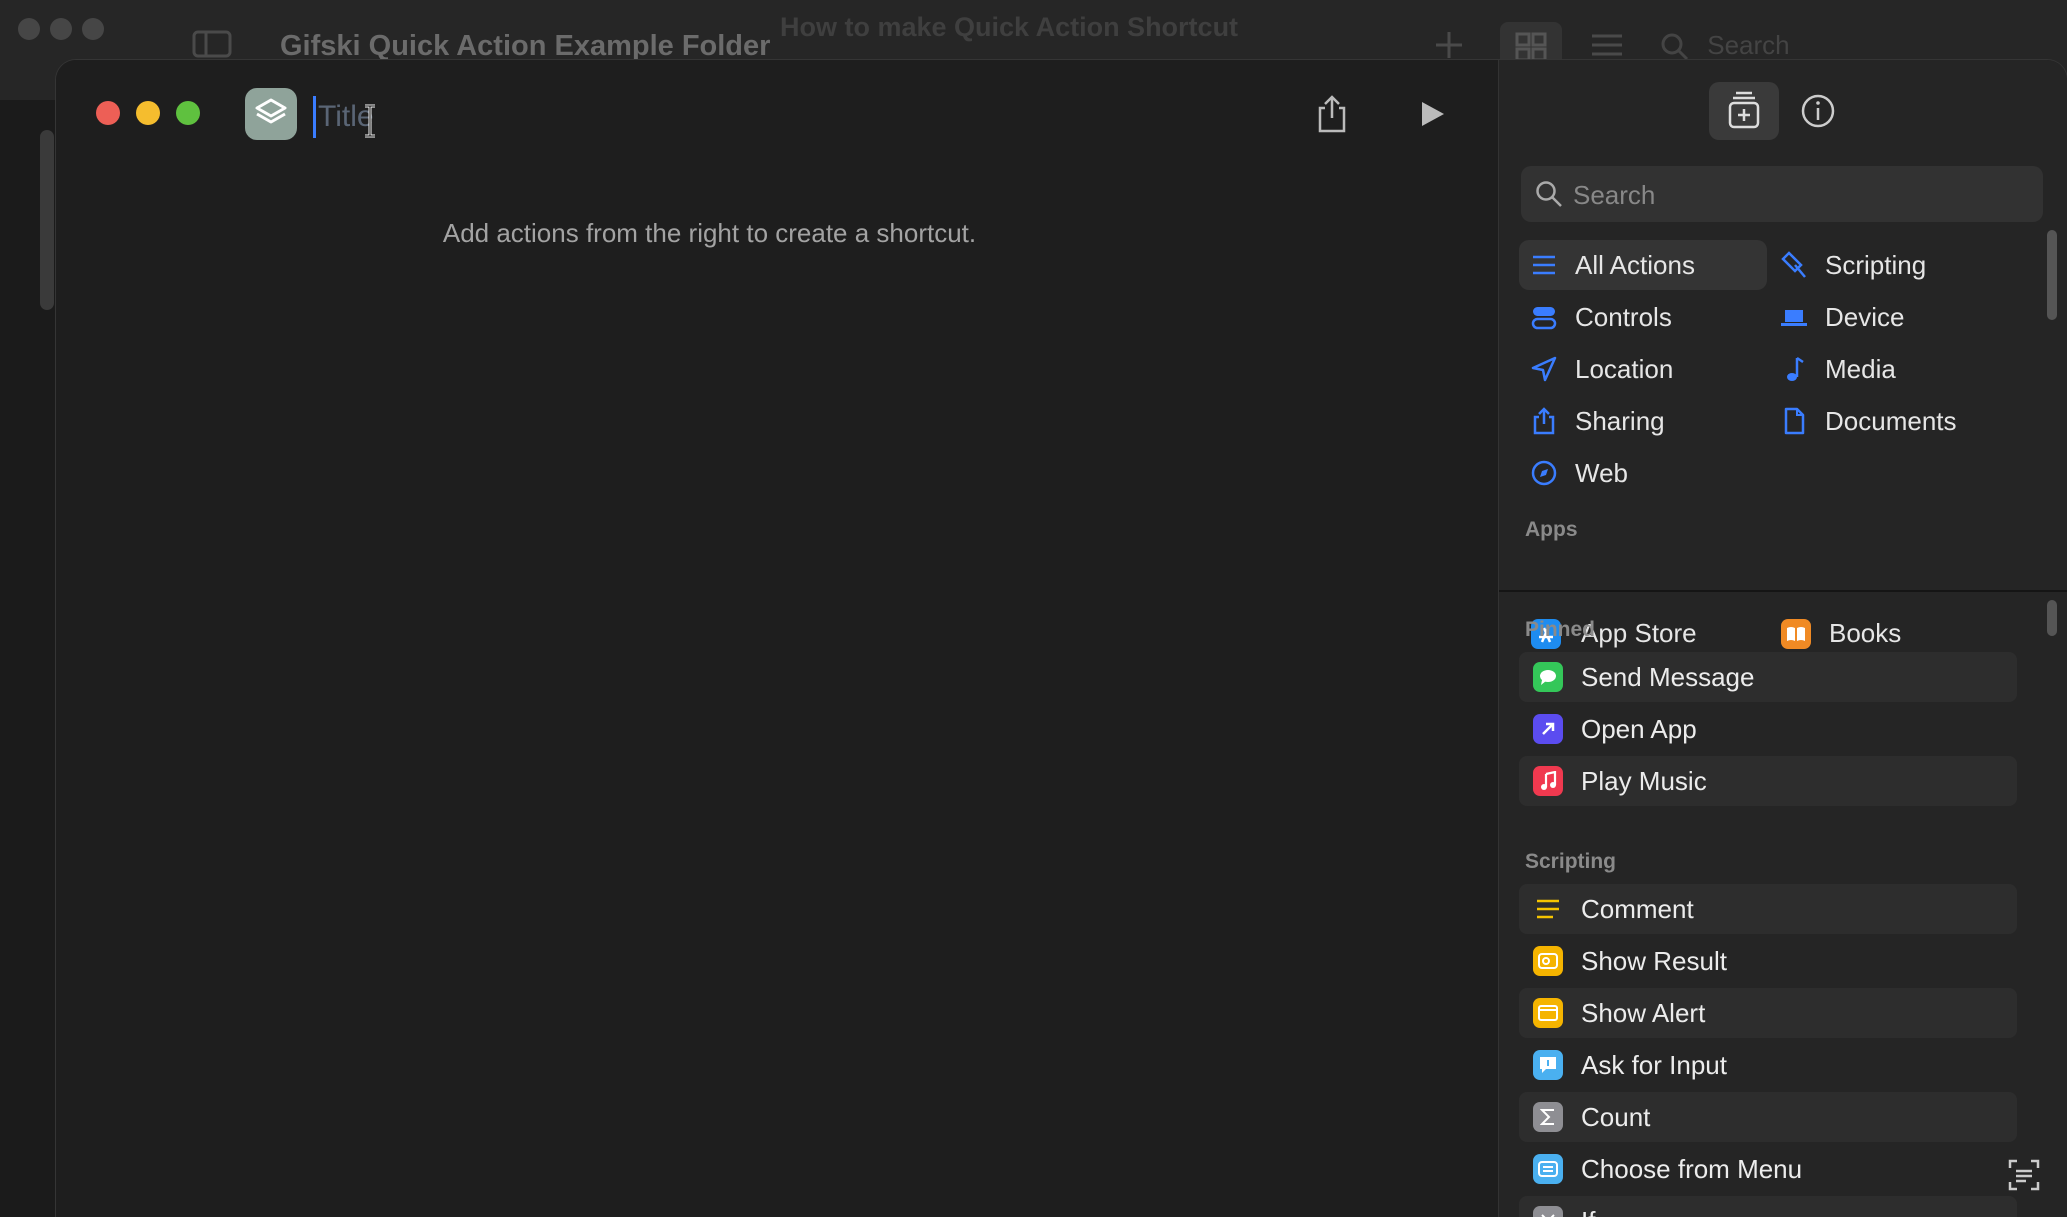 The image size is (2067, 1217). Describe the element at coordinates (1548, 1117) in the screenshot. I see `sigma-icon` at that location.